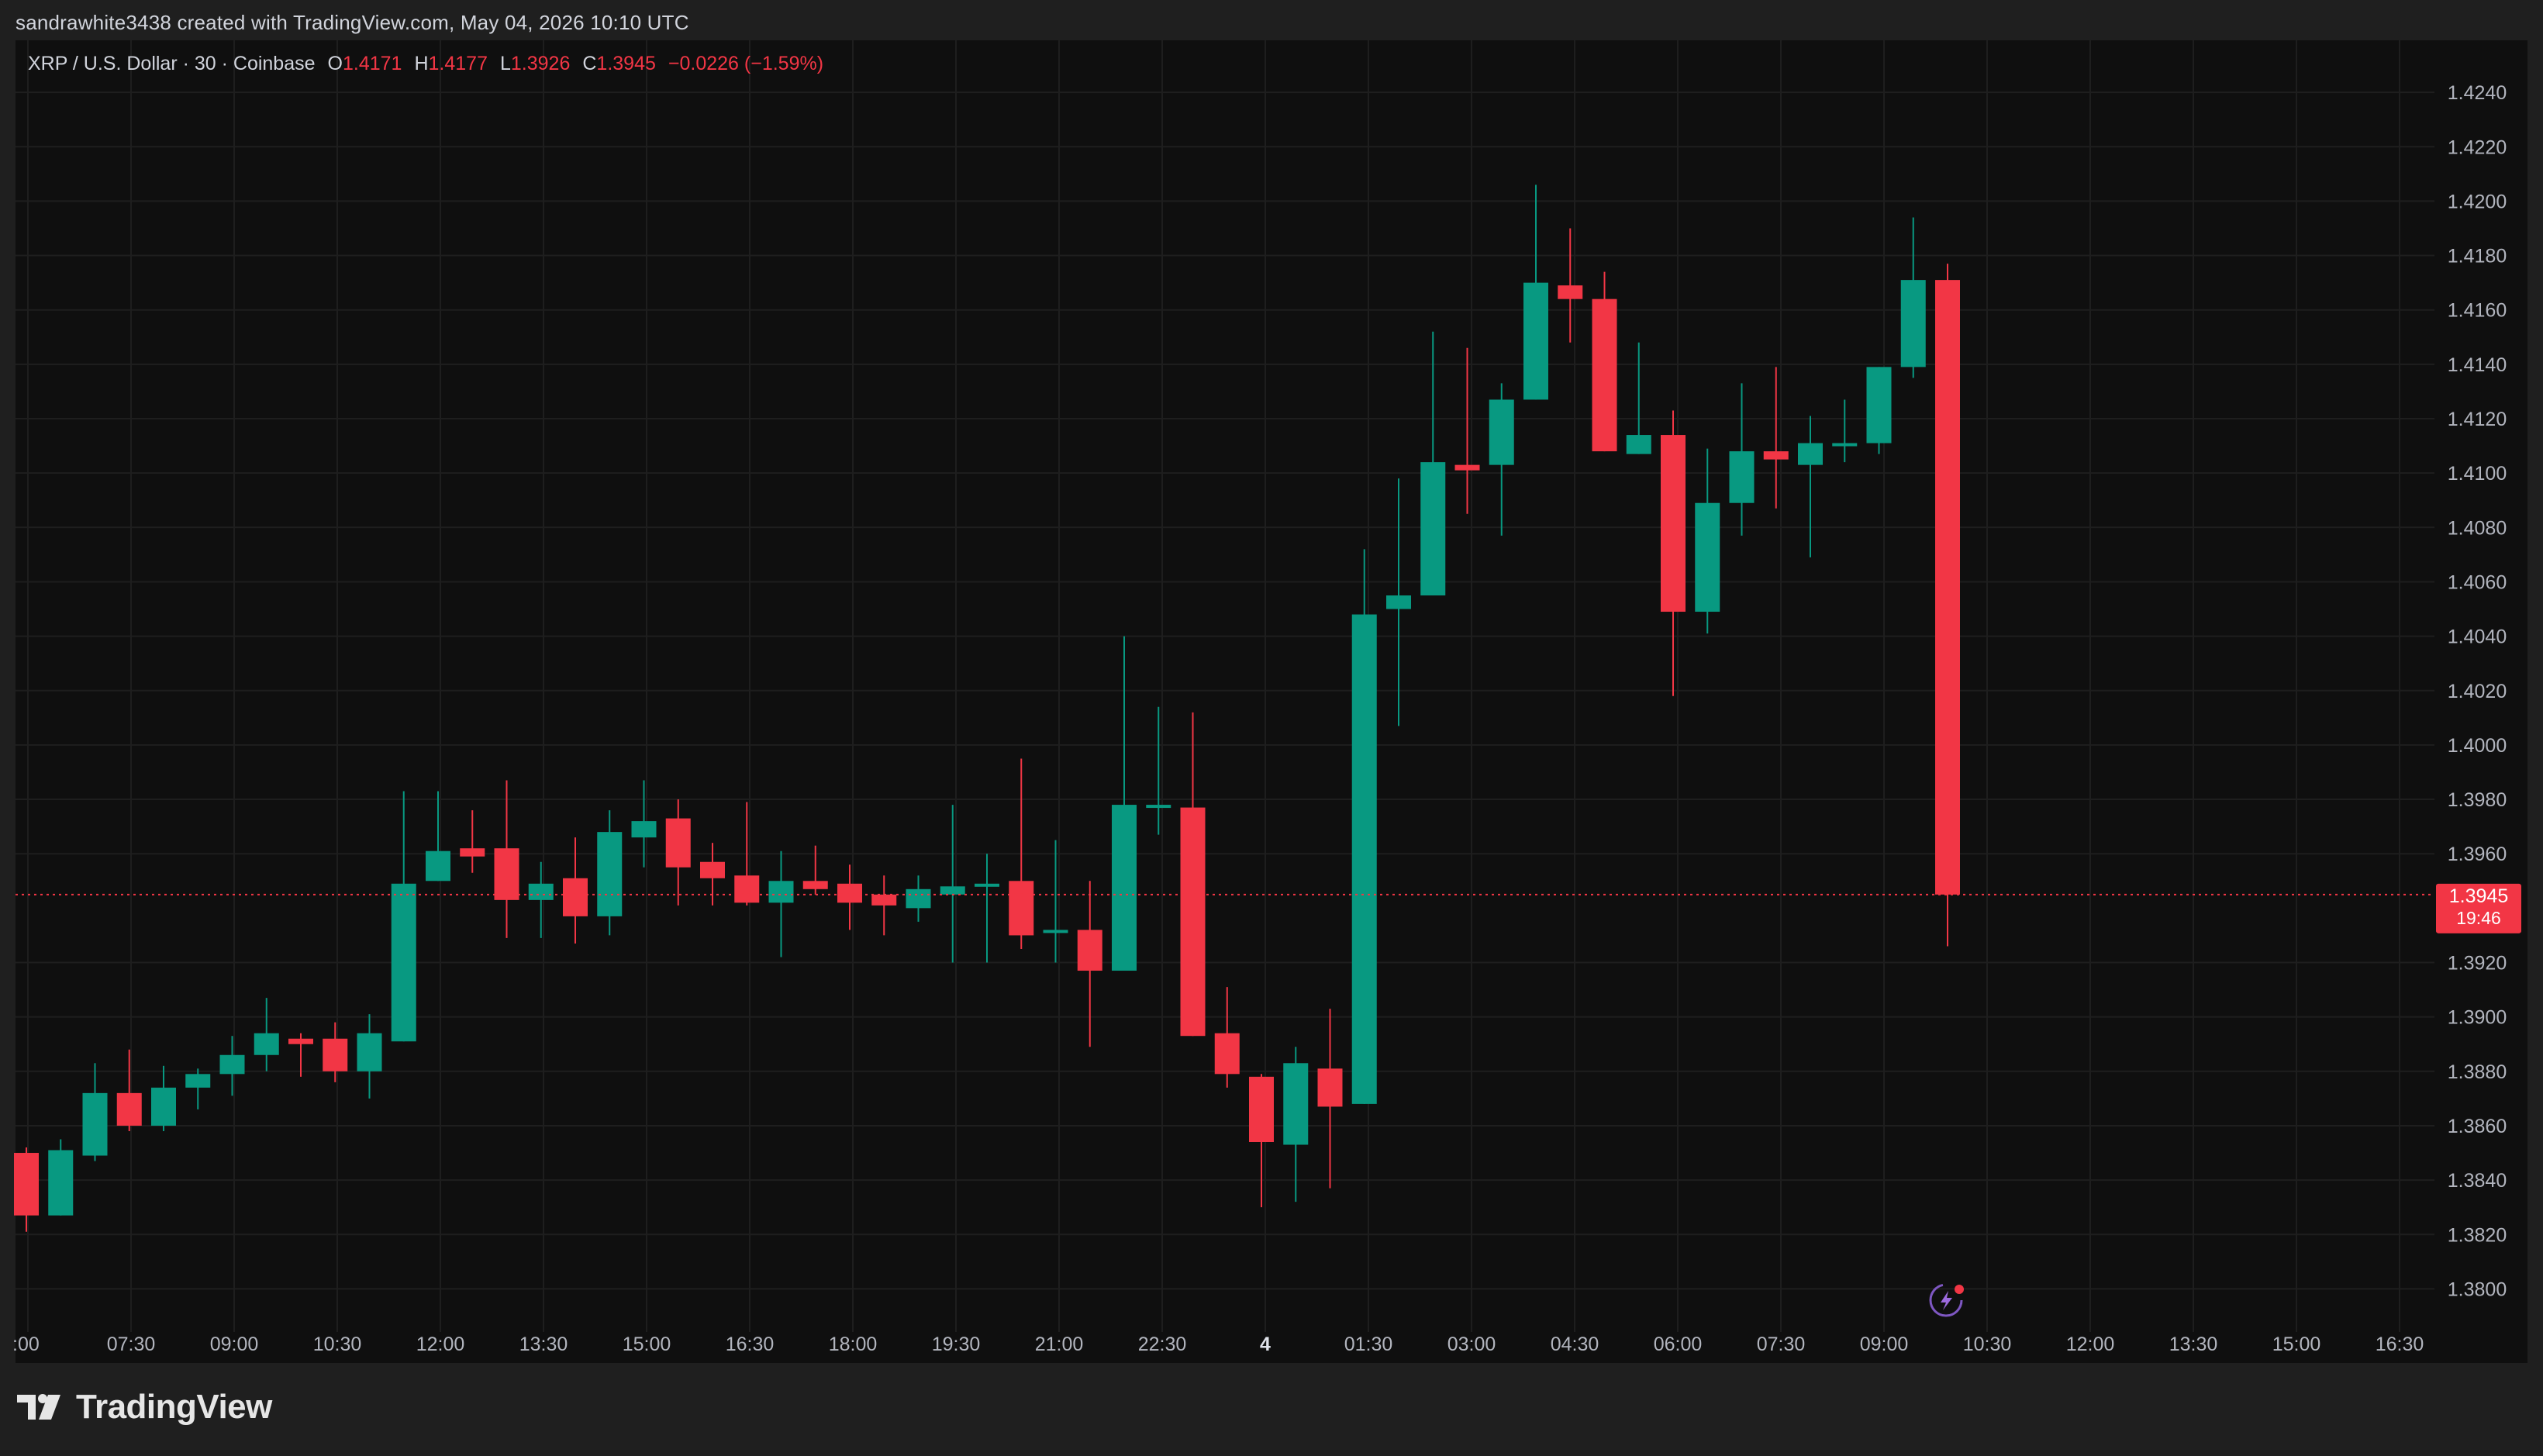 Image resolution: width=2543 pixels, height=1456 pixels. I want to click on symbol-title: XRP / U.S. Dollar · 30 · Coinbase, so click(172, 64).